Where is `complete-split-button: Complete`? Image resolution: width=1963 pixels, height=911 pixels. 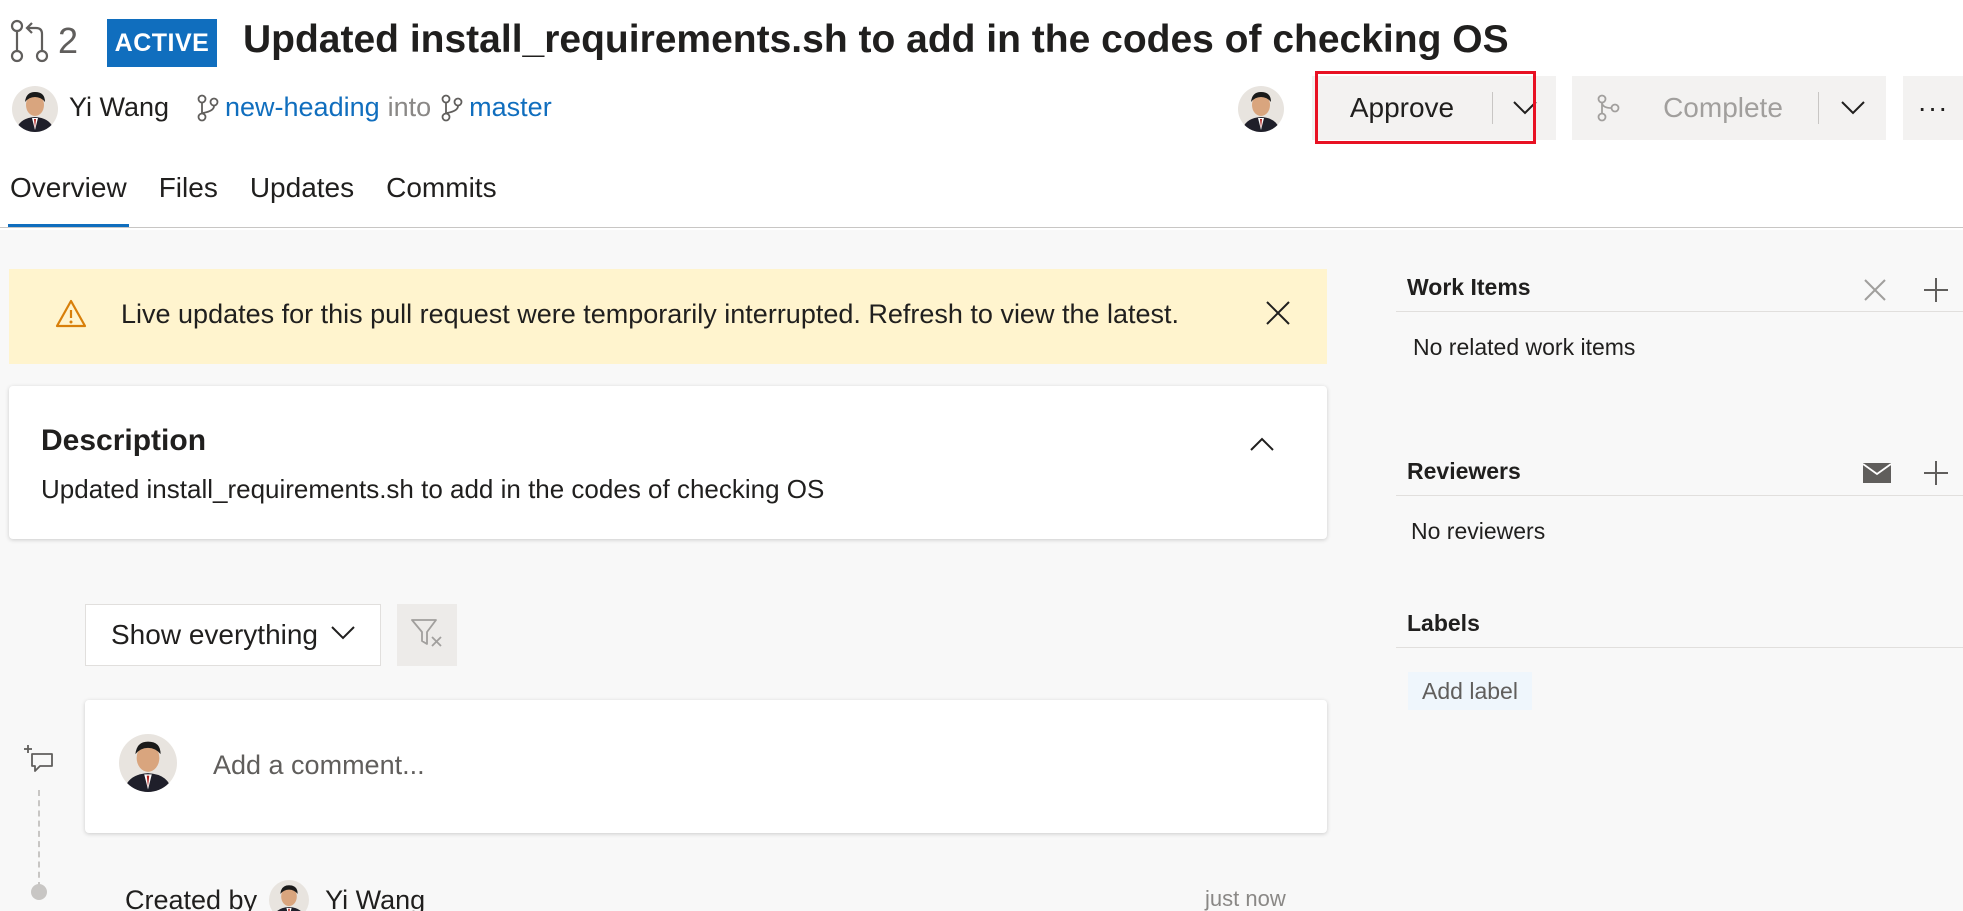 complete-split-button: Complete is located at coordinates (1729, 108).